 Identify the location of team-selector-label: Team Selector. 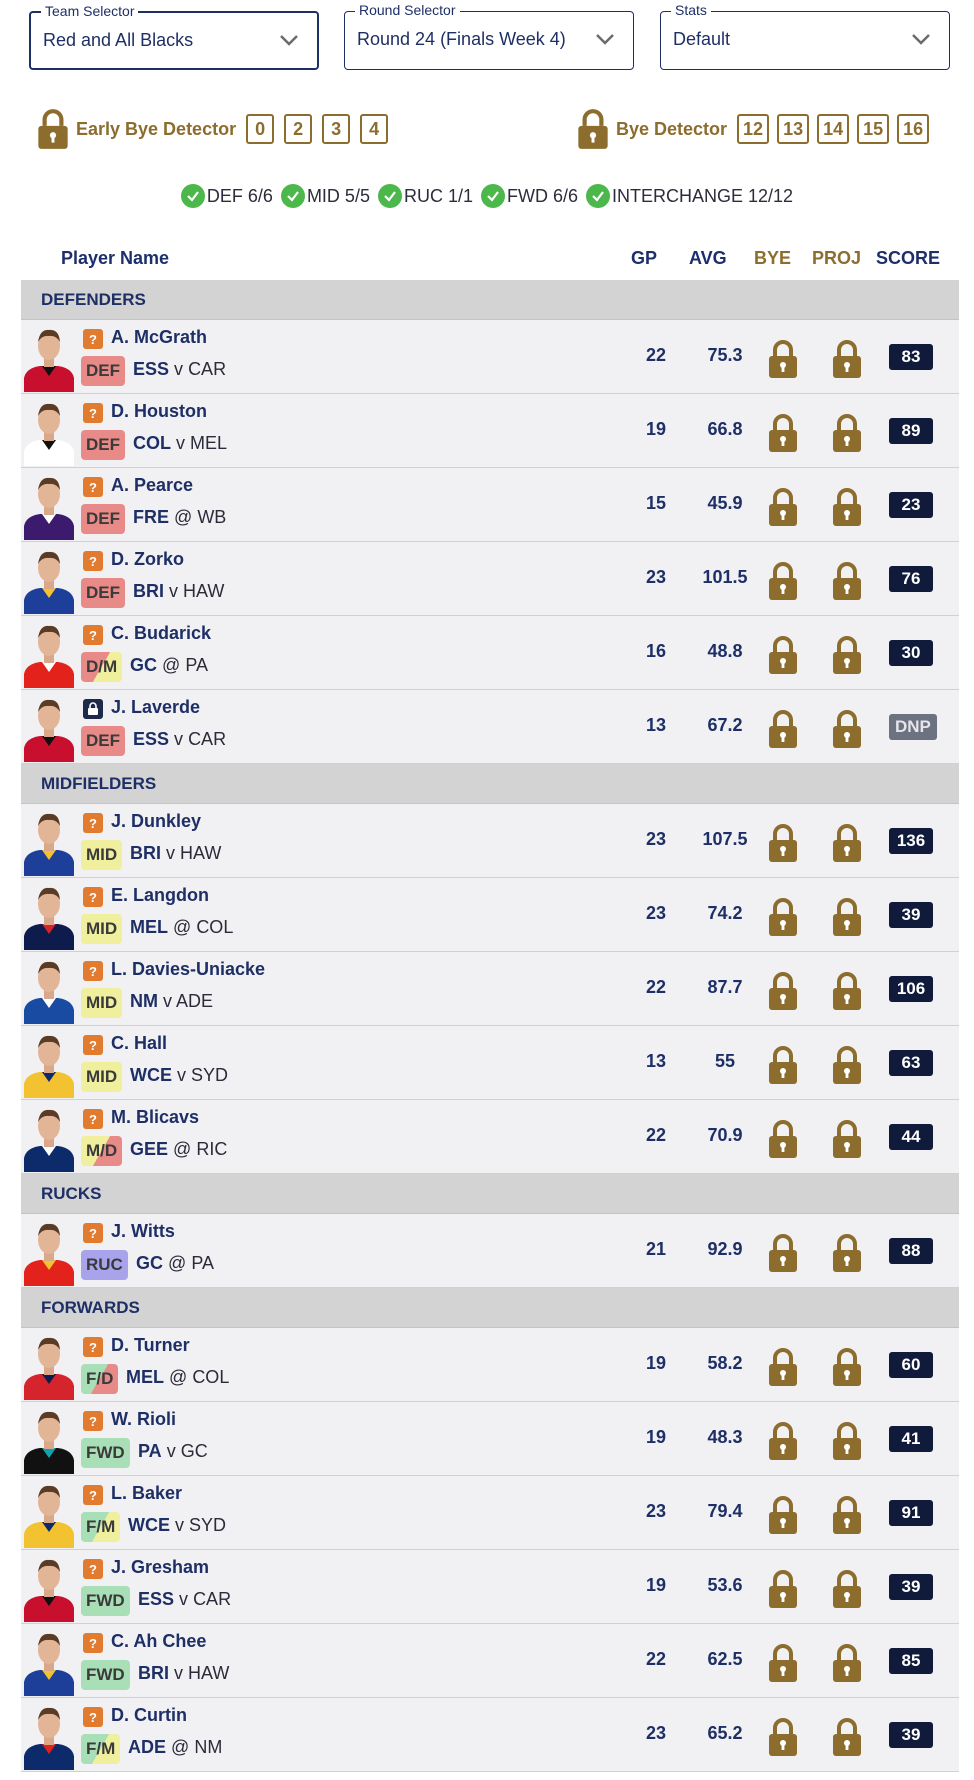
(90, 11).